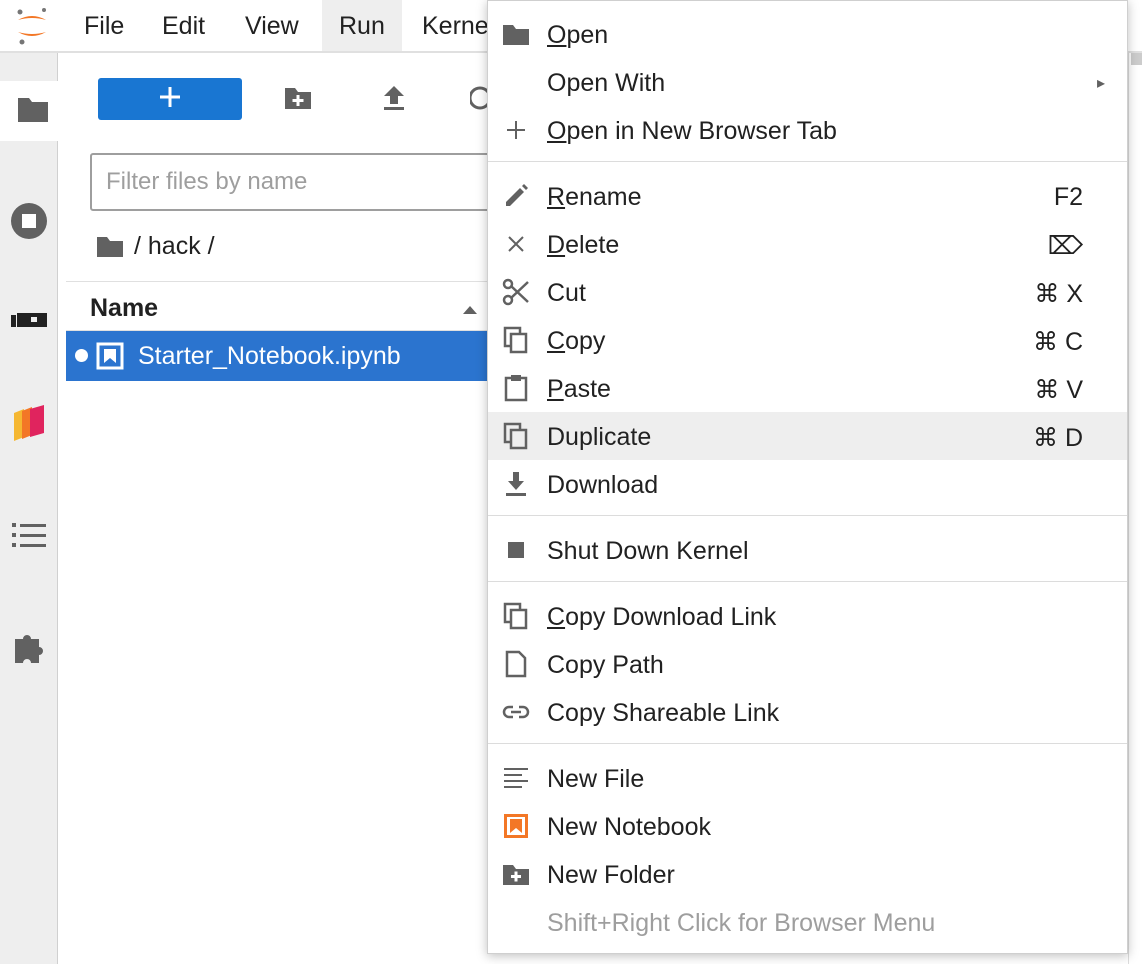 The width and height of the screenshot is (1142, 964). I want to click on menu-item-copy-path: Copy Path, so click(807, 664).